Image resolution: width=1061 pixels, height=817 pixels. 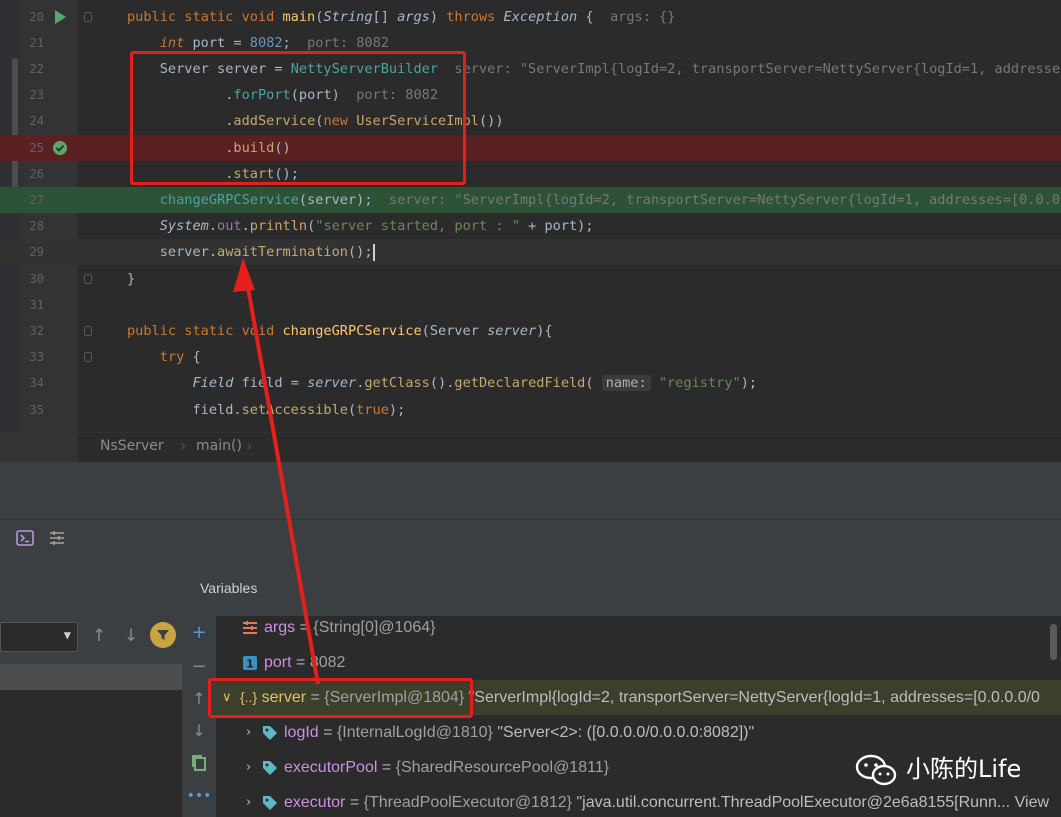 I want to click on inline-hint: name:, so click(x=626, y=383).